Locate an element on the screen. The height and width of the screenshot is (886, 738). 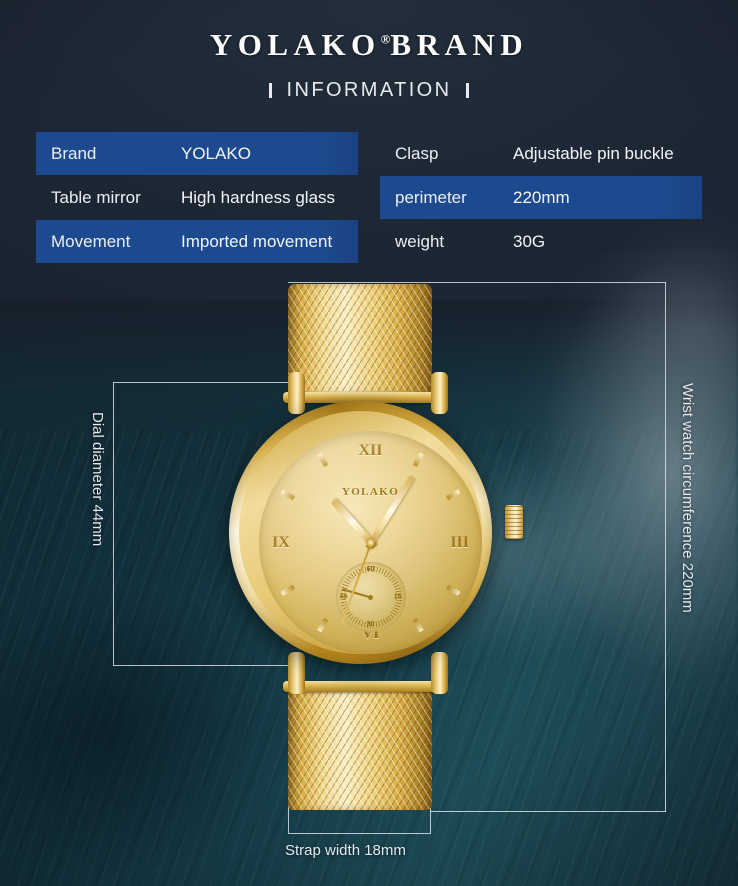
numeral-twelve: XII is located at coordinates (370, 450).